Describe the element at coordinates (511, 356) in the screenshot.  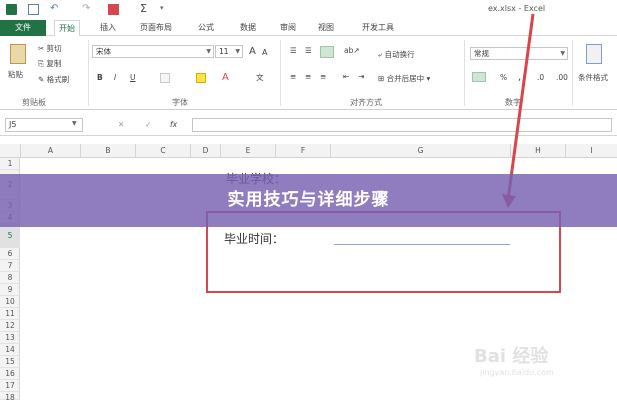
I see `watermark-logo: Bai 经验` at that location.